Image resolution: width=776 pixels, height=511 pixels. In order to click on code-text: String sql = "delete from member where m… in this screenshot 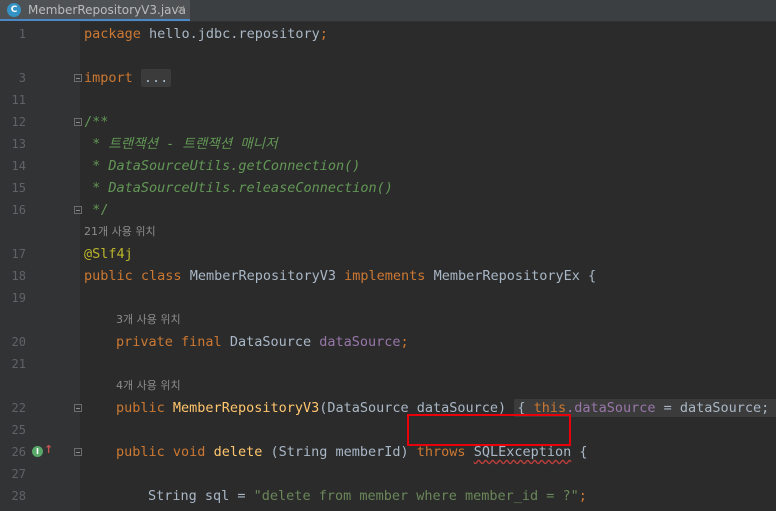, I will do `click(367, 496)`.